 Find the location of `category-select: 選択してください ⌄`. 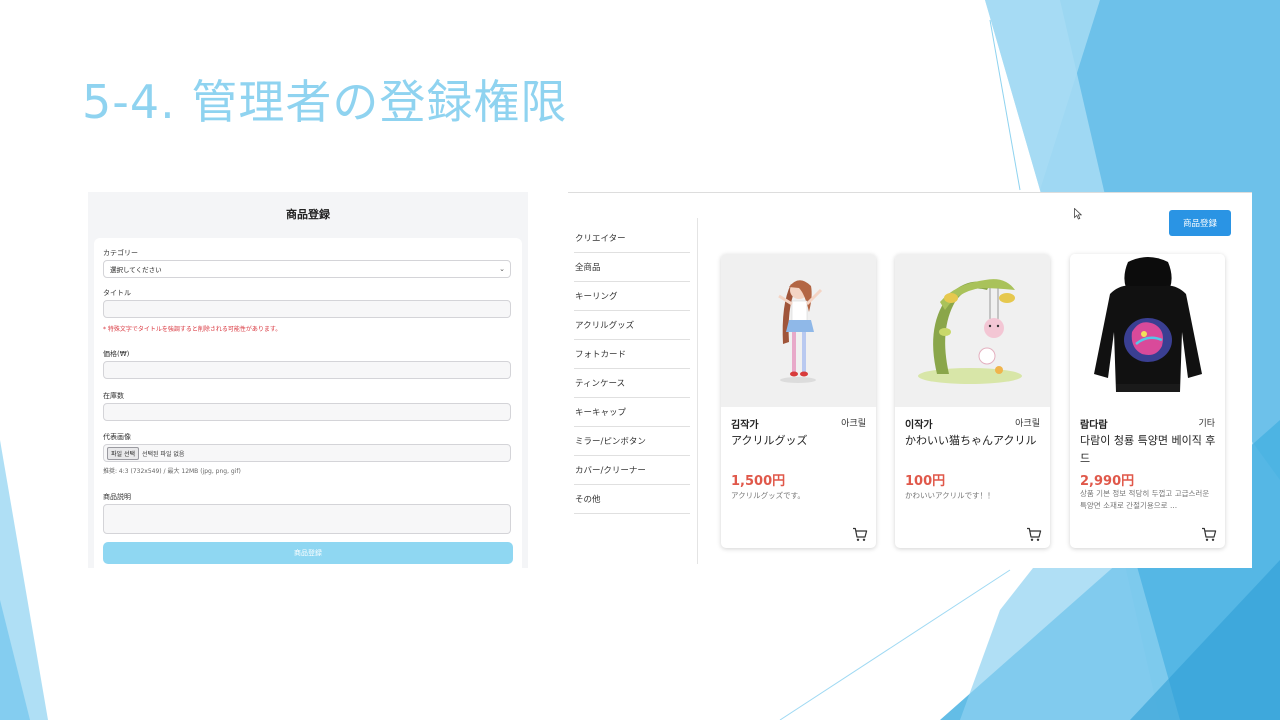

category-select: 選択してください ⌄ is located at coordinates (307, 269).